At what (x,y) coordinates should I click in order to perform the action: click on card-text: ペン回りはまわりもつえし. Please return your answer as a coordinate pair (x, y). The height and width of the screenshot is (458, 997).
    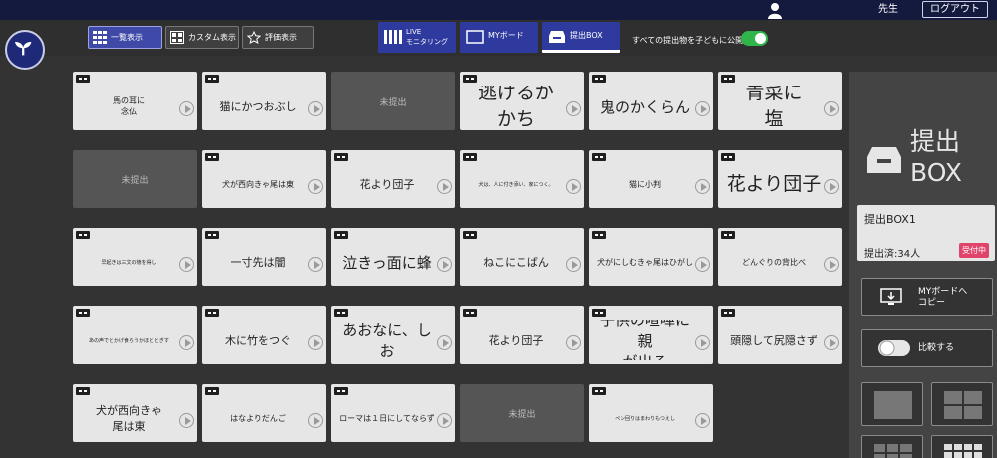
    Looking at the image, I should click on (645, 418).